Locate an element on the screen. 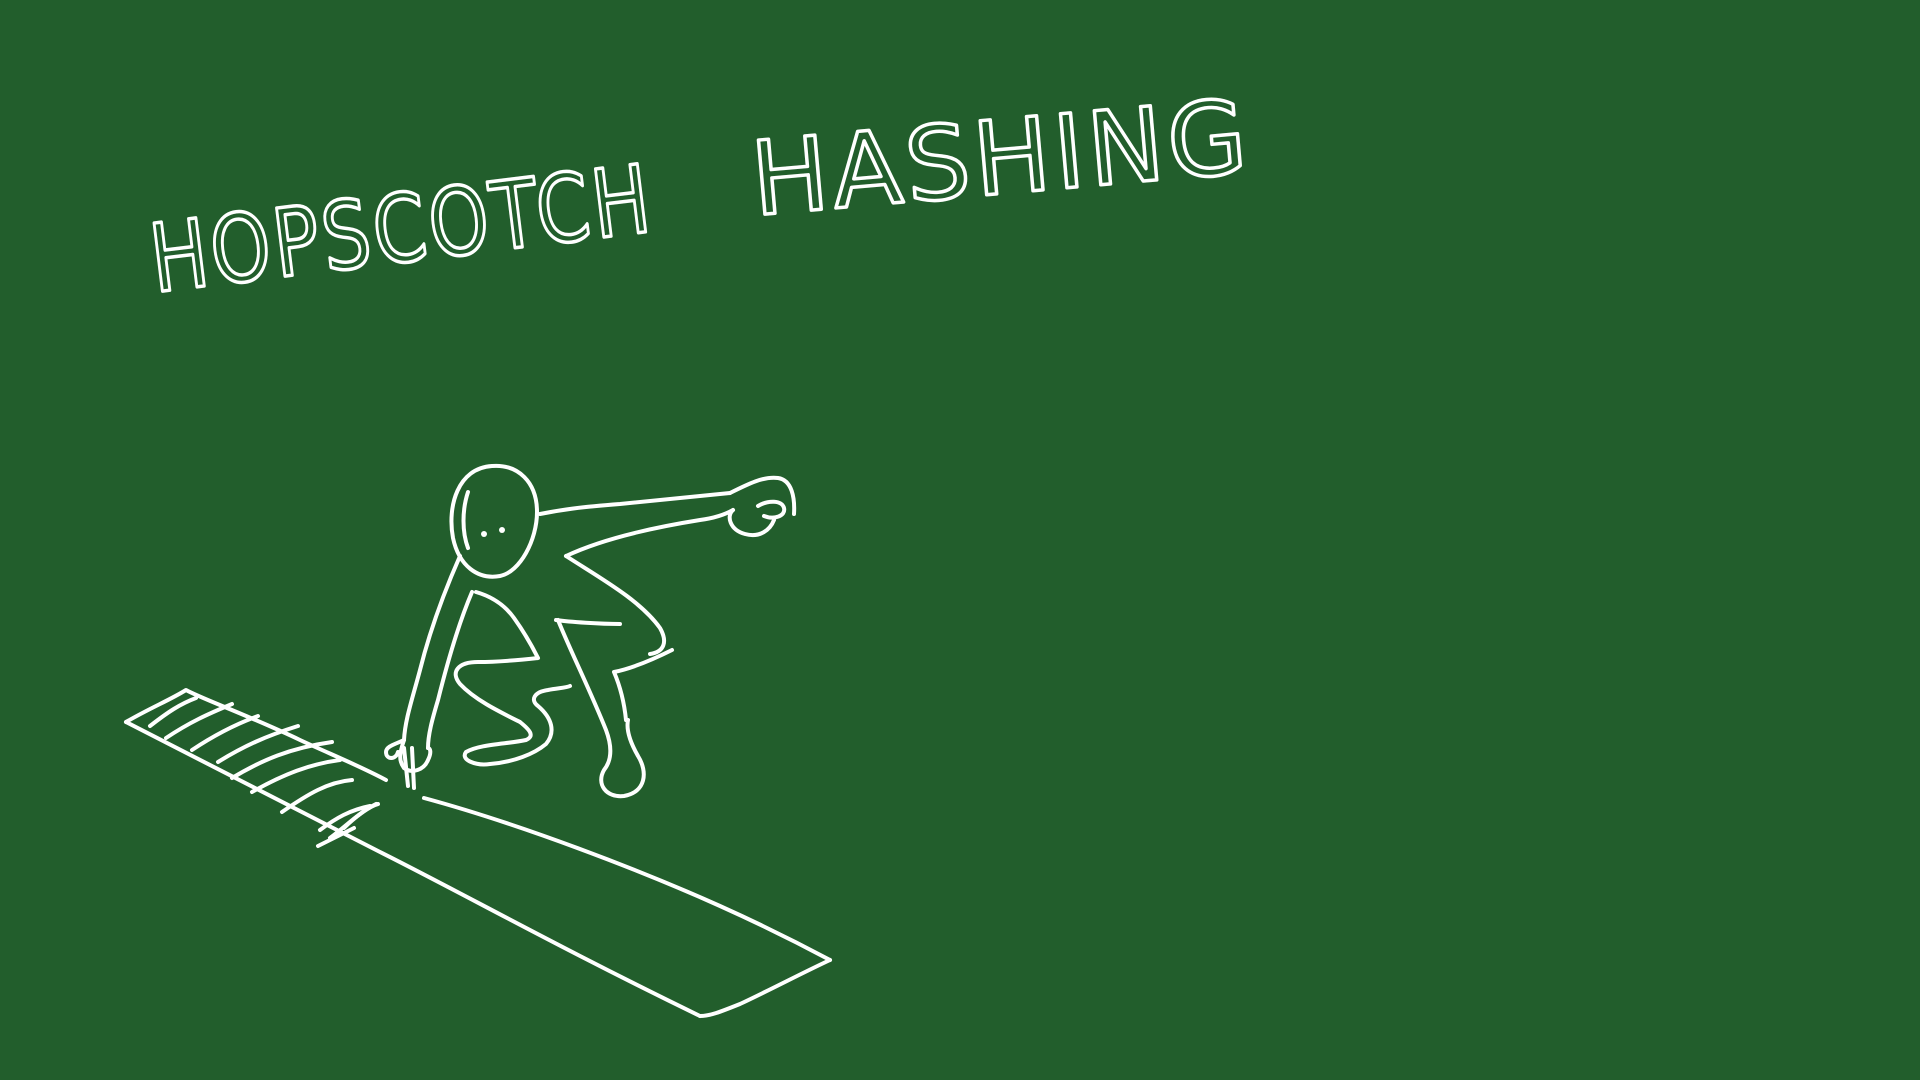 Image resolution: width=1920 pixels, height=1080 pixels. figure-right-leg is located at coordinates (615, 708).